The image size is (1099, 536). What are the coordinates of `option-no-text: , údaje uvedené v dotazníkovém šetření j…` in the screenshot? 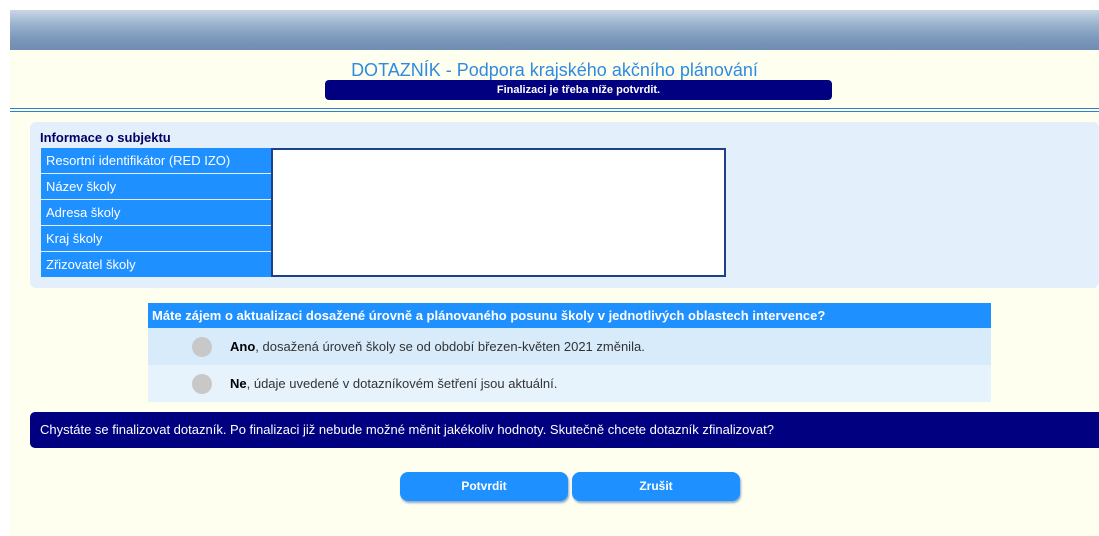 It's located at (402, 383).